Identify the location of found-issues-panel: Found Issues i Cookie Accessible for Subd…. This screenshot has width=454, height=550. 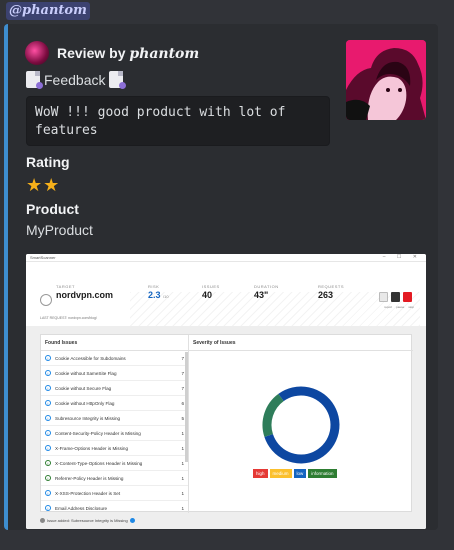
(115, 424).